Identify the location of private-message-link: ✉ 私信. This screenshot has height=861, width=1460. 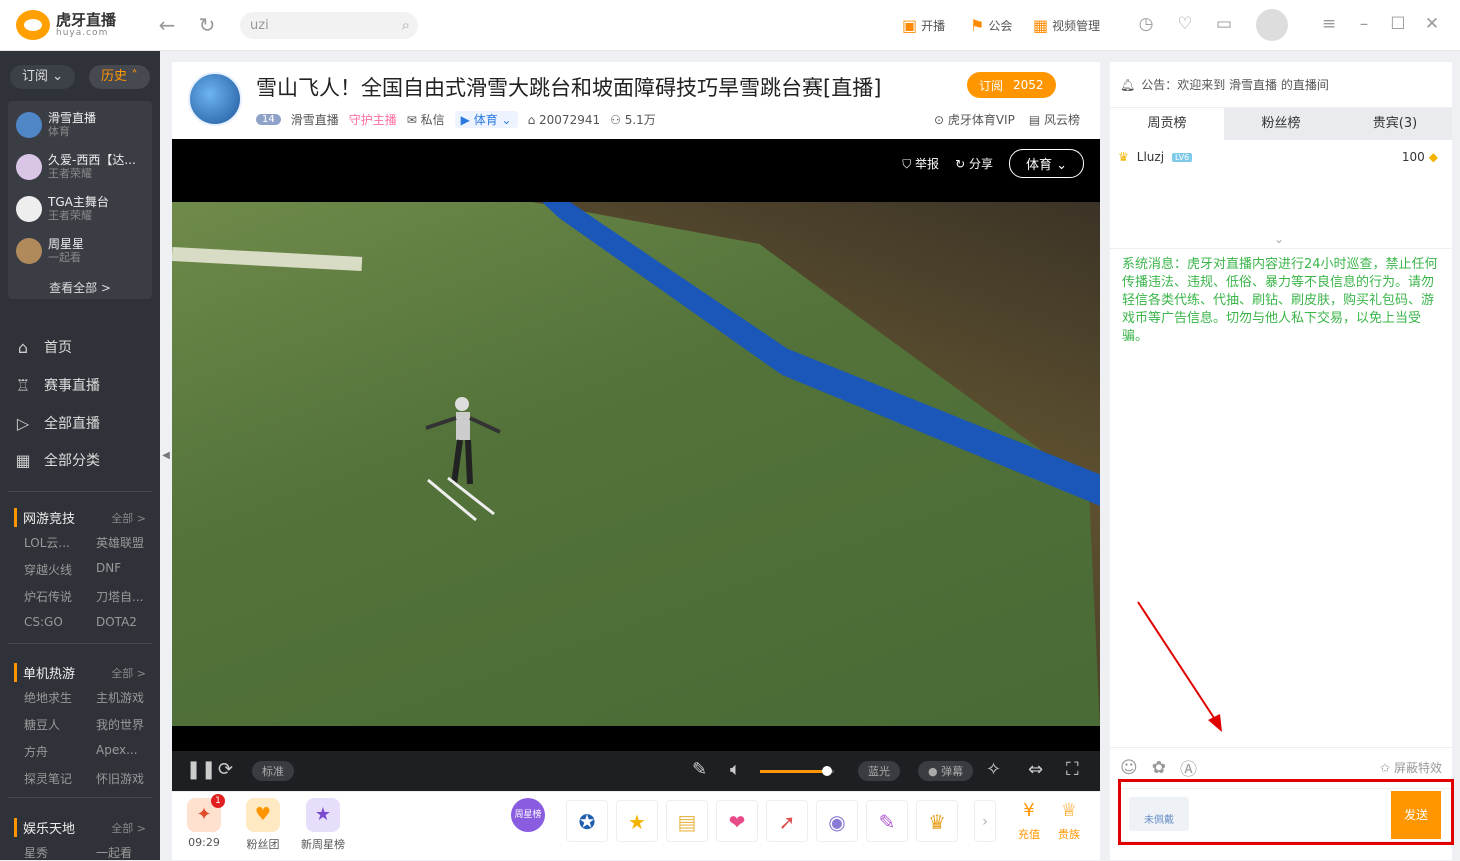
(426, 119).